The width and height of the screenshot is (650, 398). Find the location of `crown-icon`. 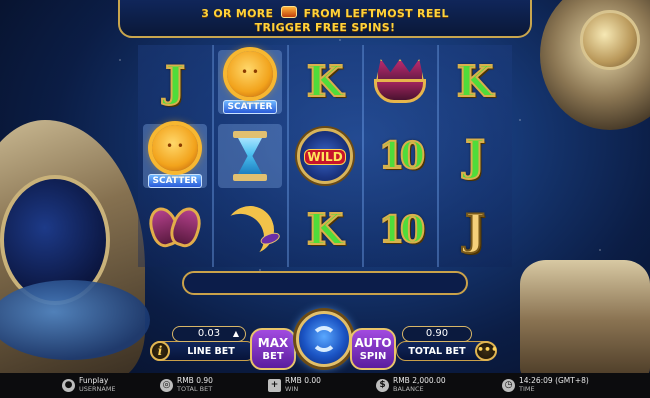

crown-icon is located at coordinates (400, 82).